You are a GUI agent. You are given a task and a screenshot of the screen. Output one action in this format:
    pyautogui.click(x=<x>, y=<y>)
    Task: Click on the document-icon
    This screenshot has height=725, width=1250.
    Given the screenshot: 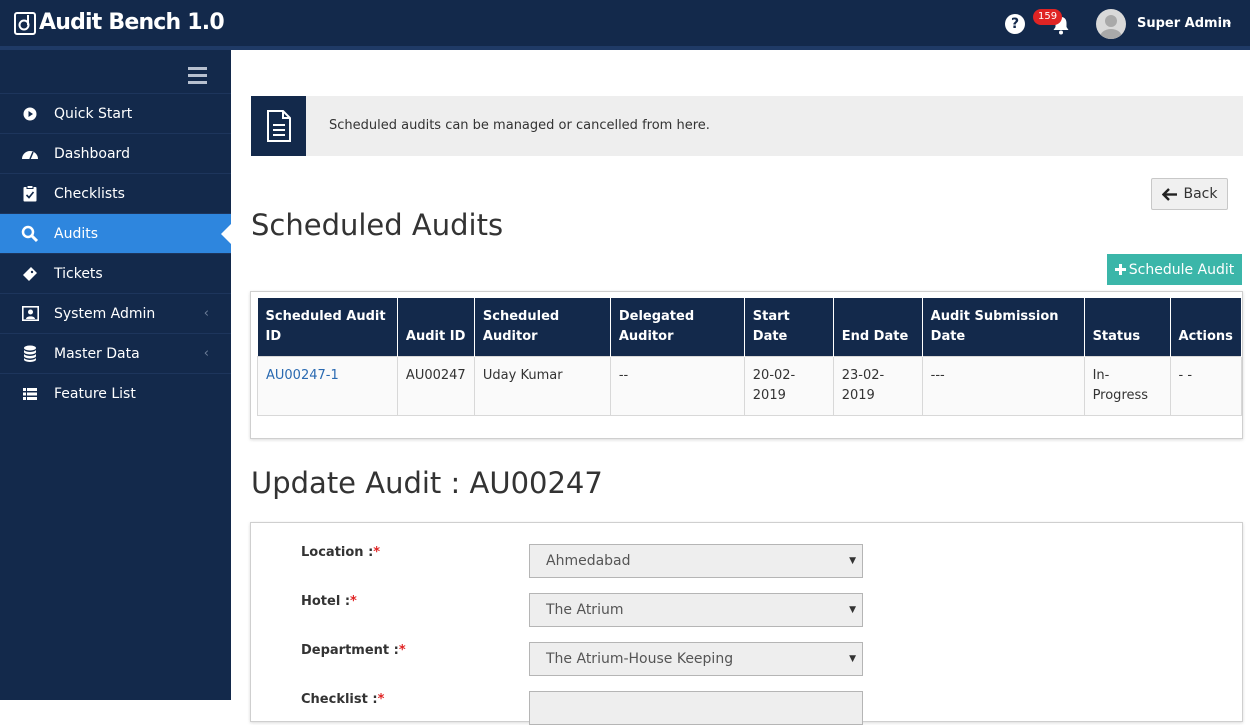 What is the action you would take?
    pyautogui.click(x=278, y=126)
    